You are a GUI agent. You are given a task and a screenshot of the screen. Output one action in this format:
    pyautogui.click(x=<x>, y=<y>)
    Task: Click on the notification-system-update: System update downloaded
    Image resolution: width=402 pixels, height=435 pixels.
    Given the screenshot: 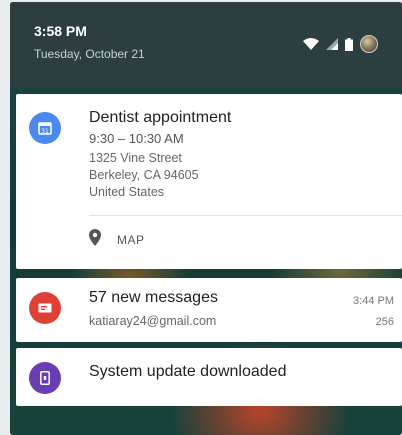 What is the action you would take?
    pyautogui.click(x=209, y=377)
    